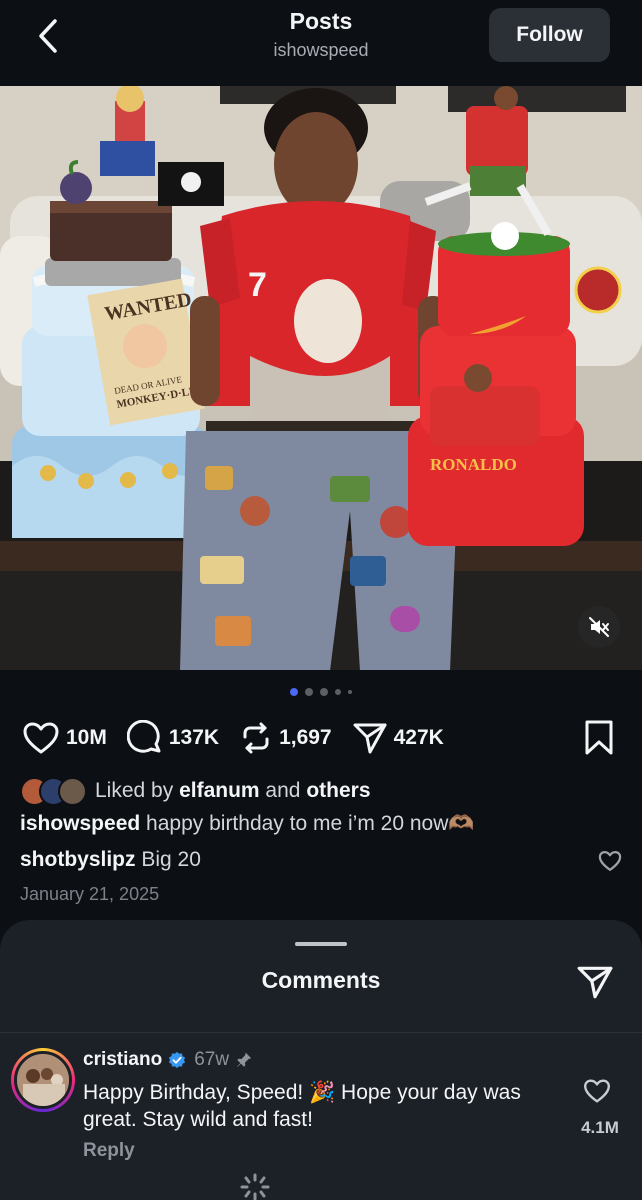 Image resolution: width=642 pixels, height=1200 pixels. Describe the element at coordinates (134, 790) in the screenshot. I see `liked-by-prefix: Liked by` at that location.